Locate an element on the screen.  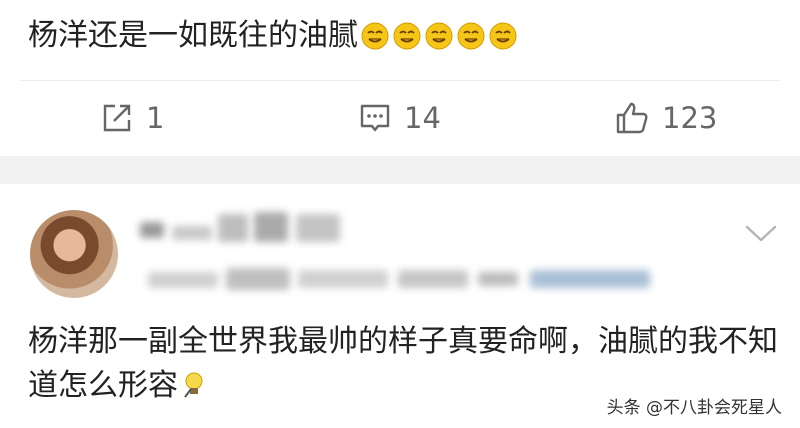
thumbs-up-icon is located at coordinates (632, 118).